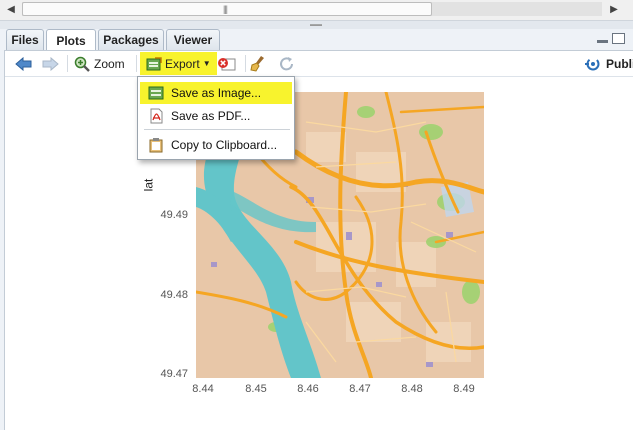  I want to click on tab-viewer: Viewer, so click(193, 39).